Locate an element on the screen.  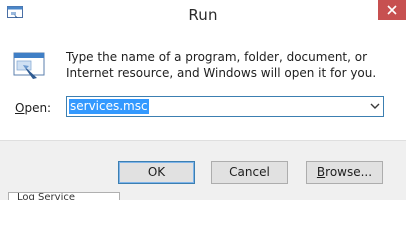
close-button is located at coordinates (392, 10).